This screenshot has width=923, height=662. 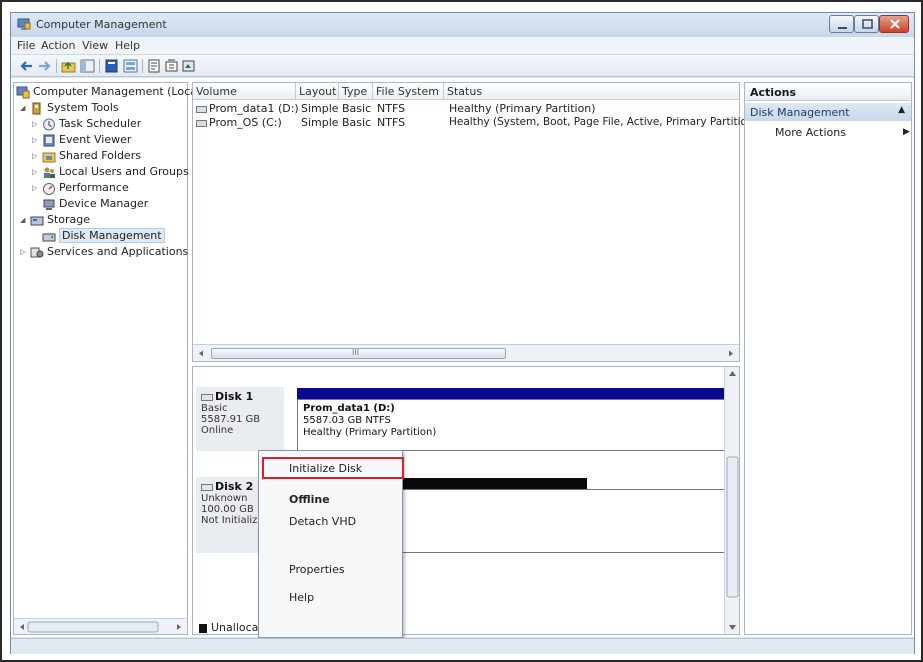 What do you see at coordinates (83, 107) in the screenshot?
I see `tree-item-label: System Tools` at bounding box center [83, 107].